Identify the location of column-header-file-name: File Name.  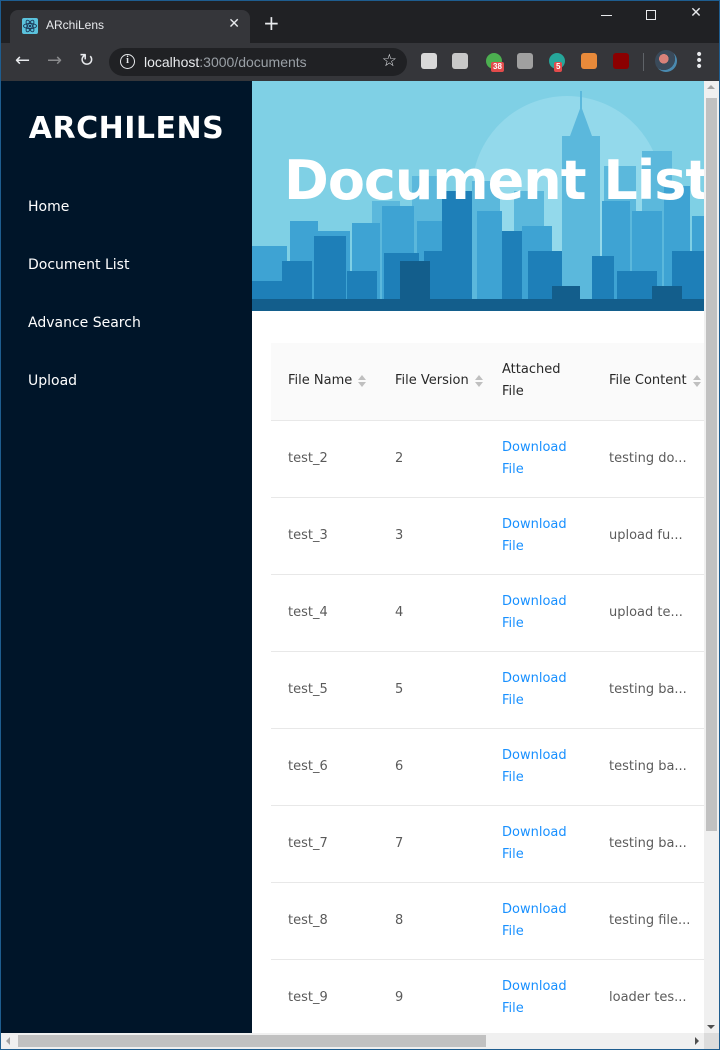
(324, 382).